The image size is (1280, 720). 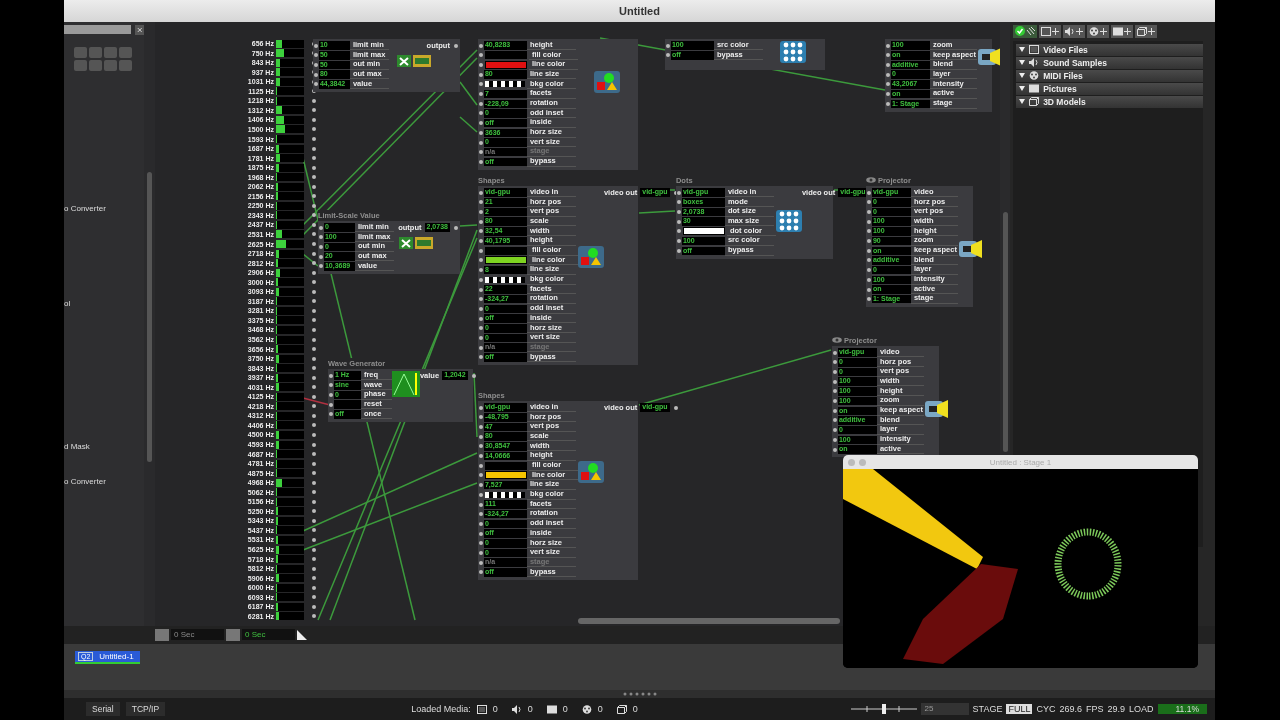 I want to click on trigger-field, so click(x=347, y=404).